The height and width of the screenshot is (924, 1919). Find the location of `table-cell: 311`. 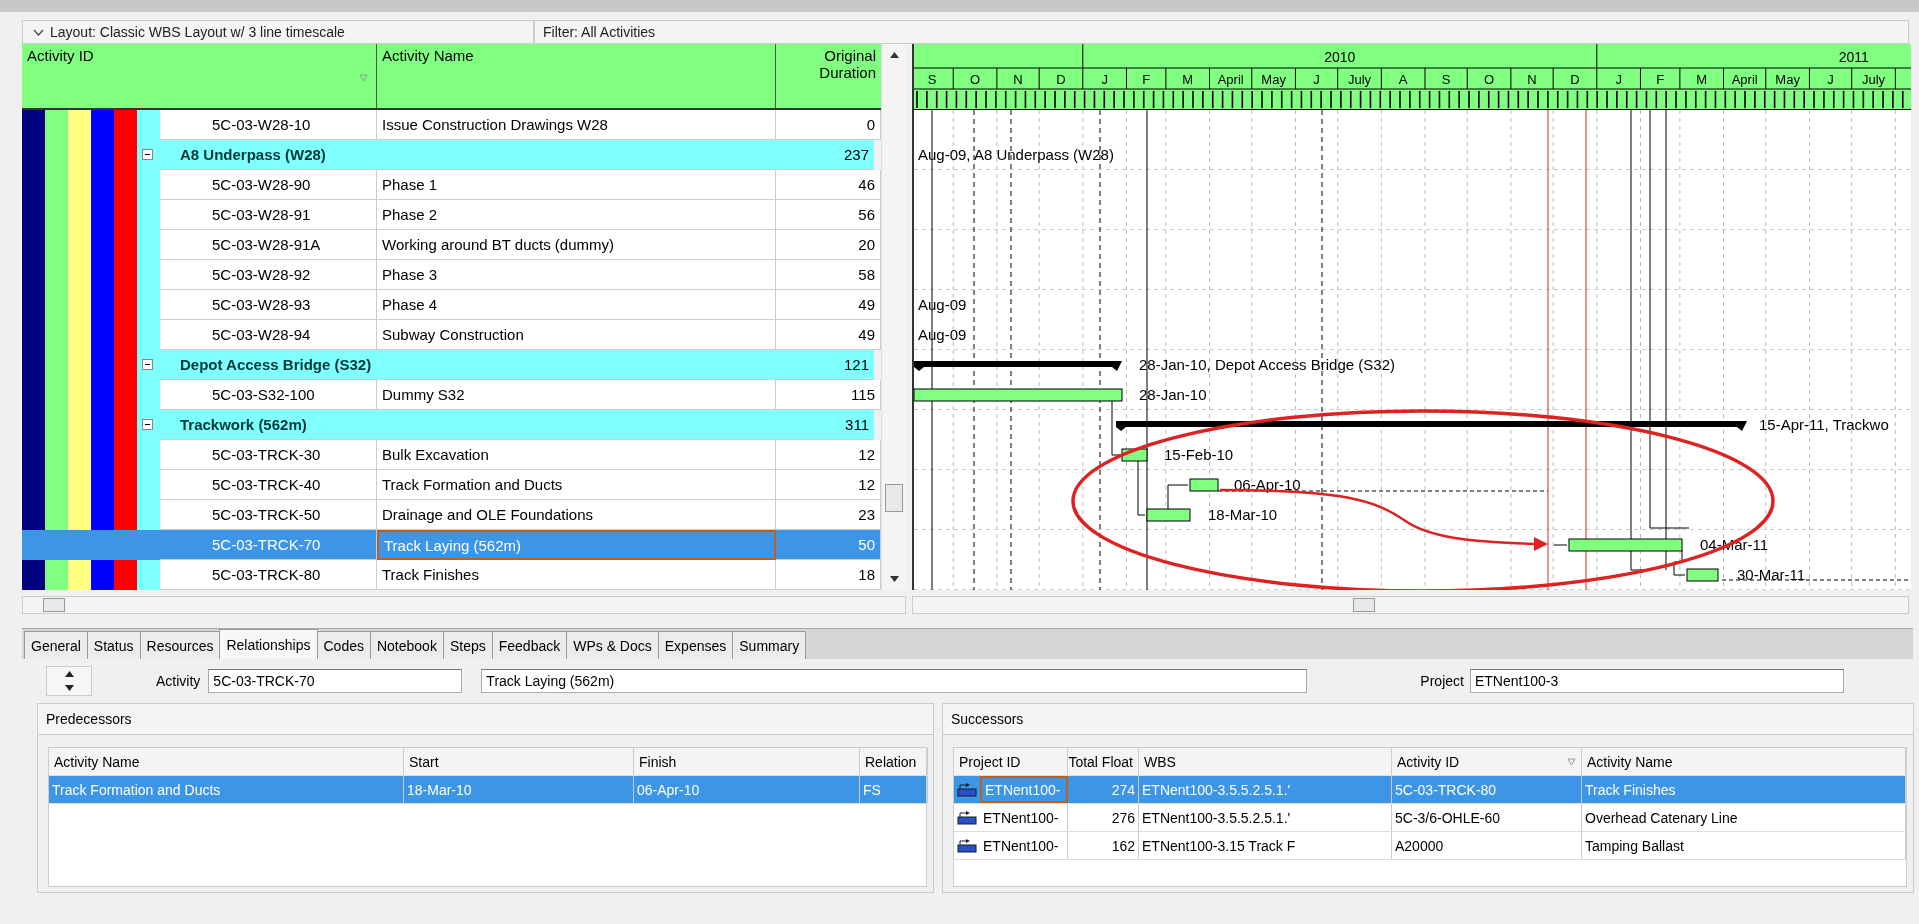

table-cell: 311 is located at coordinates (821, 425).